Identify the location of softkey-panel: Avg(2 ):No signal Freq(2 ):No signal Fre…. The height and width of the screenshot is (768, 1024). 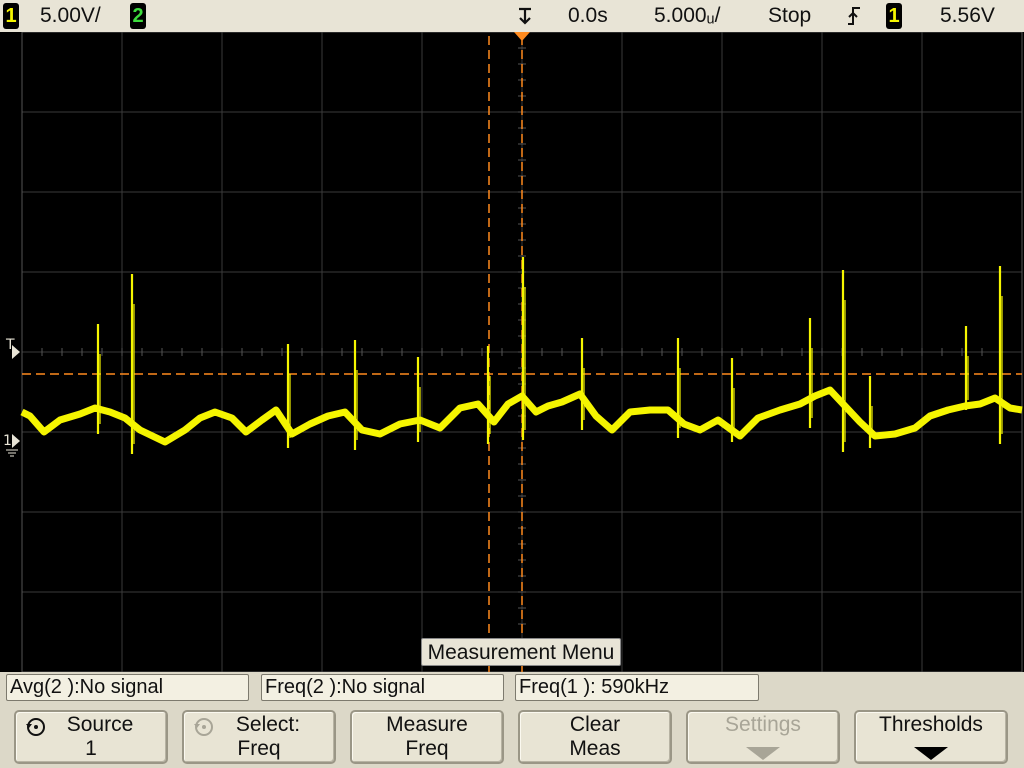
(512, 720).